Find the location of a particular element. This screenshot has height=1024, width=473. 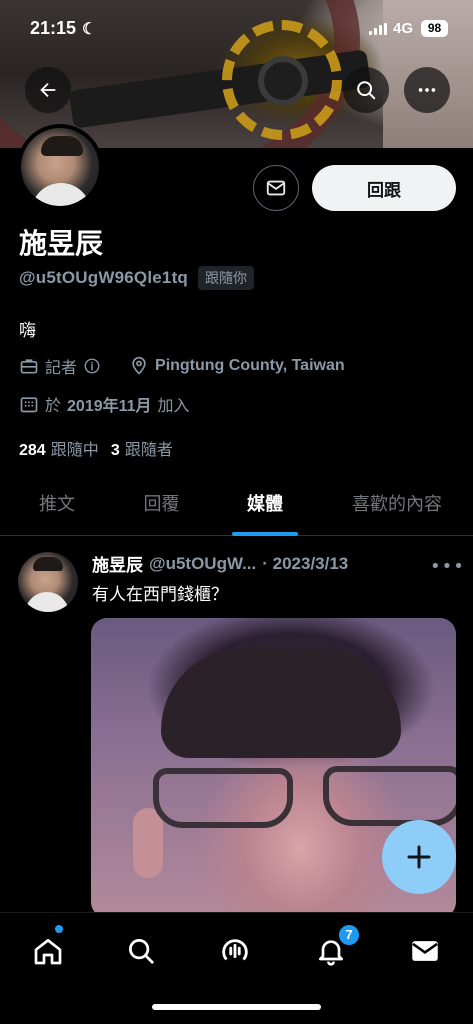

nav-search is located at coordinates (141, 951).